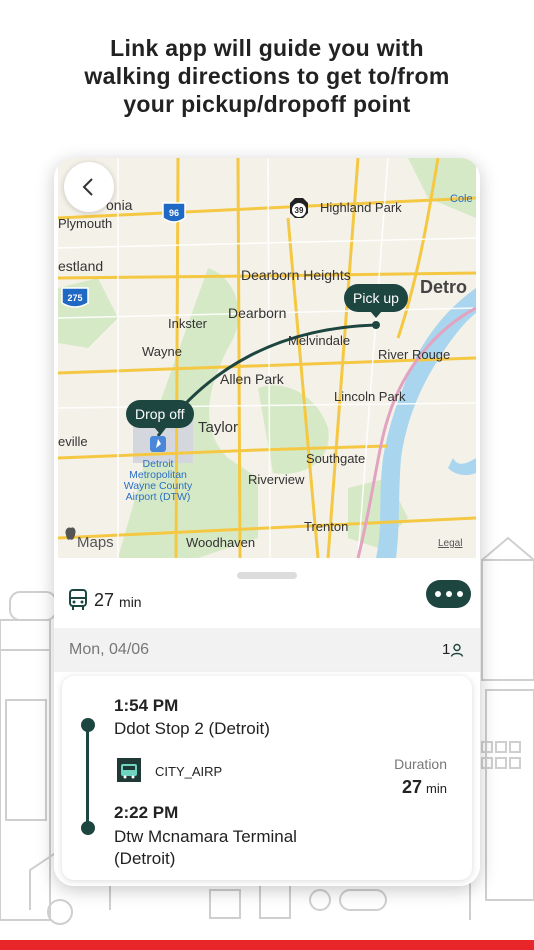 Image resolution: width=534 pixels, height=950 pixels. What do you see at coordinates (192, 728) in the screenshot?
I see `depart-stop: Ddot Stop 2 (Detroit)` at bounding box center [192, 728].